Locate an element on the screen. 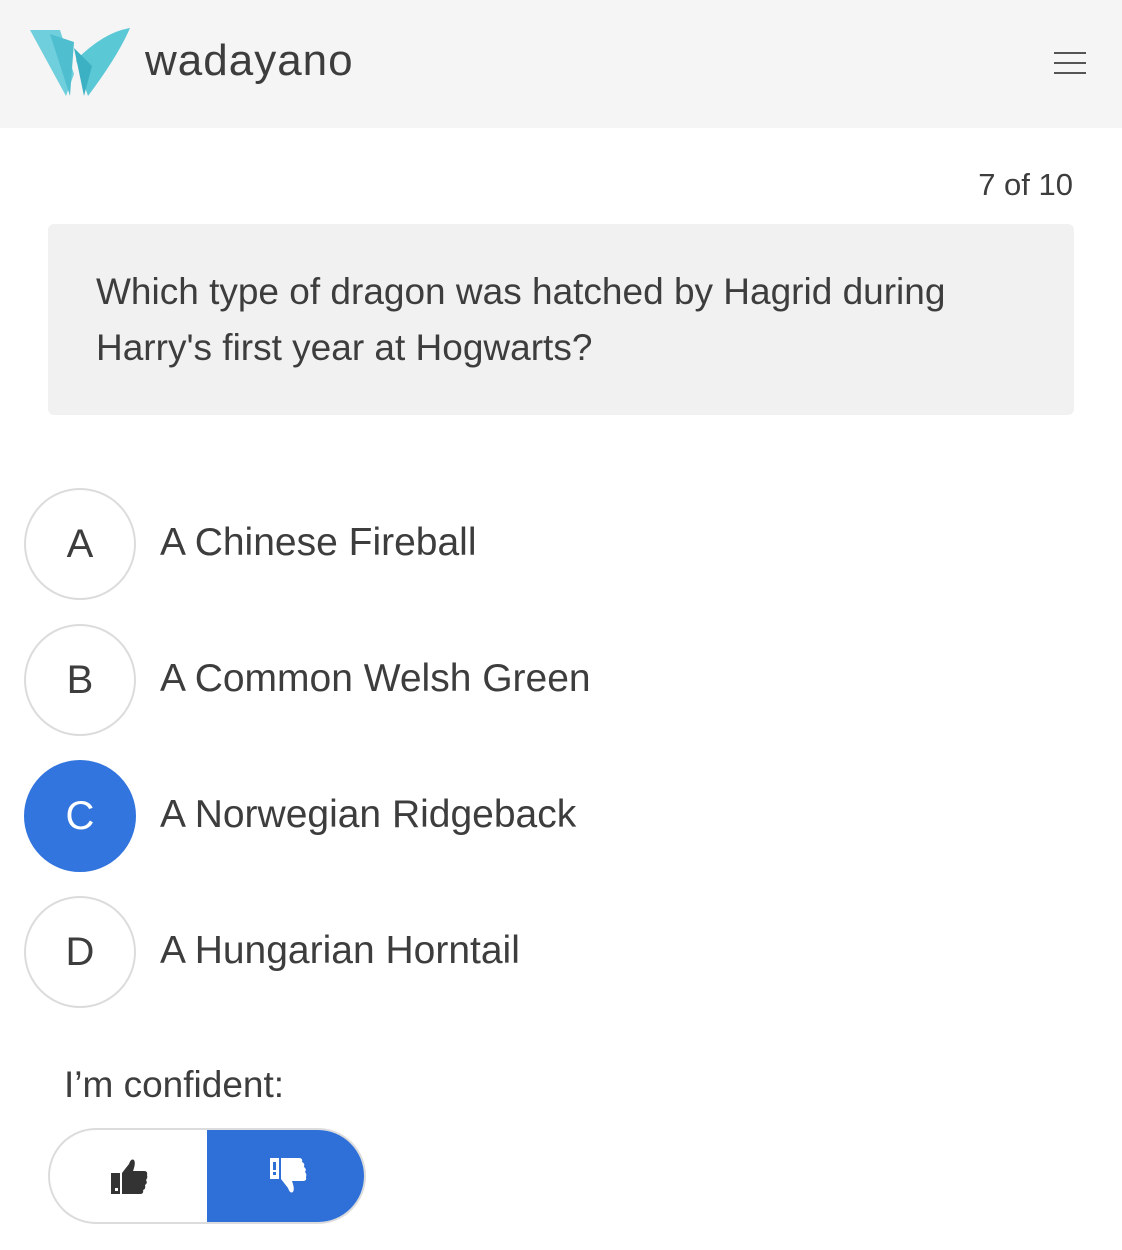  option-letter-circle: A is located at coordinates (80, 544).